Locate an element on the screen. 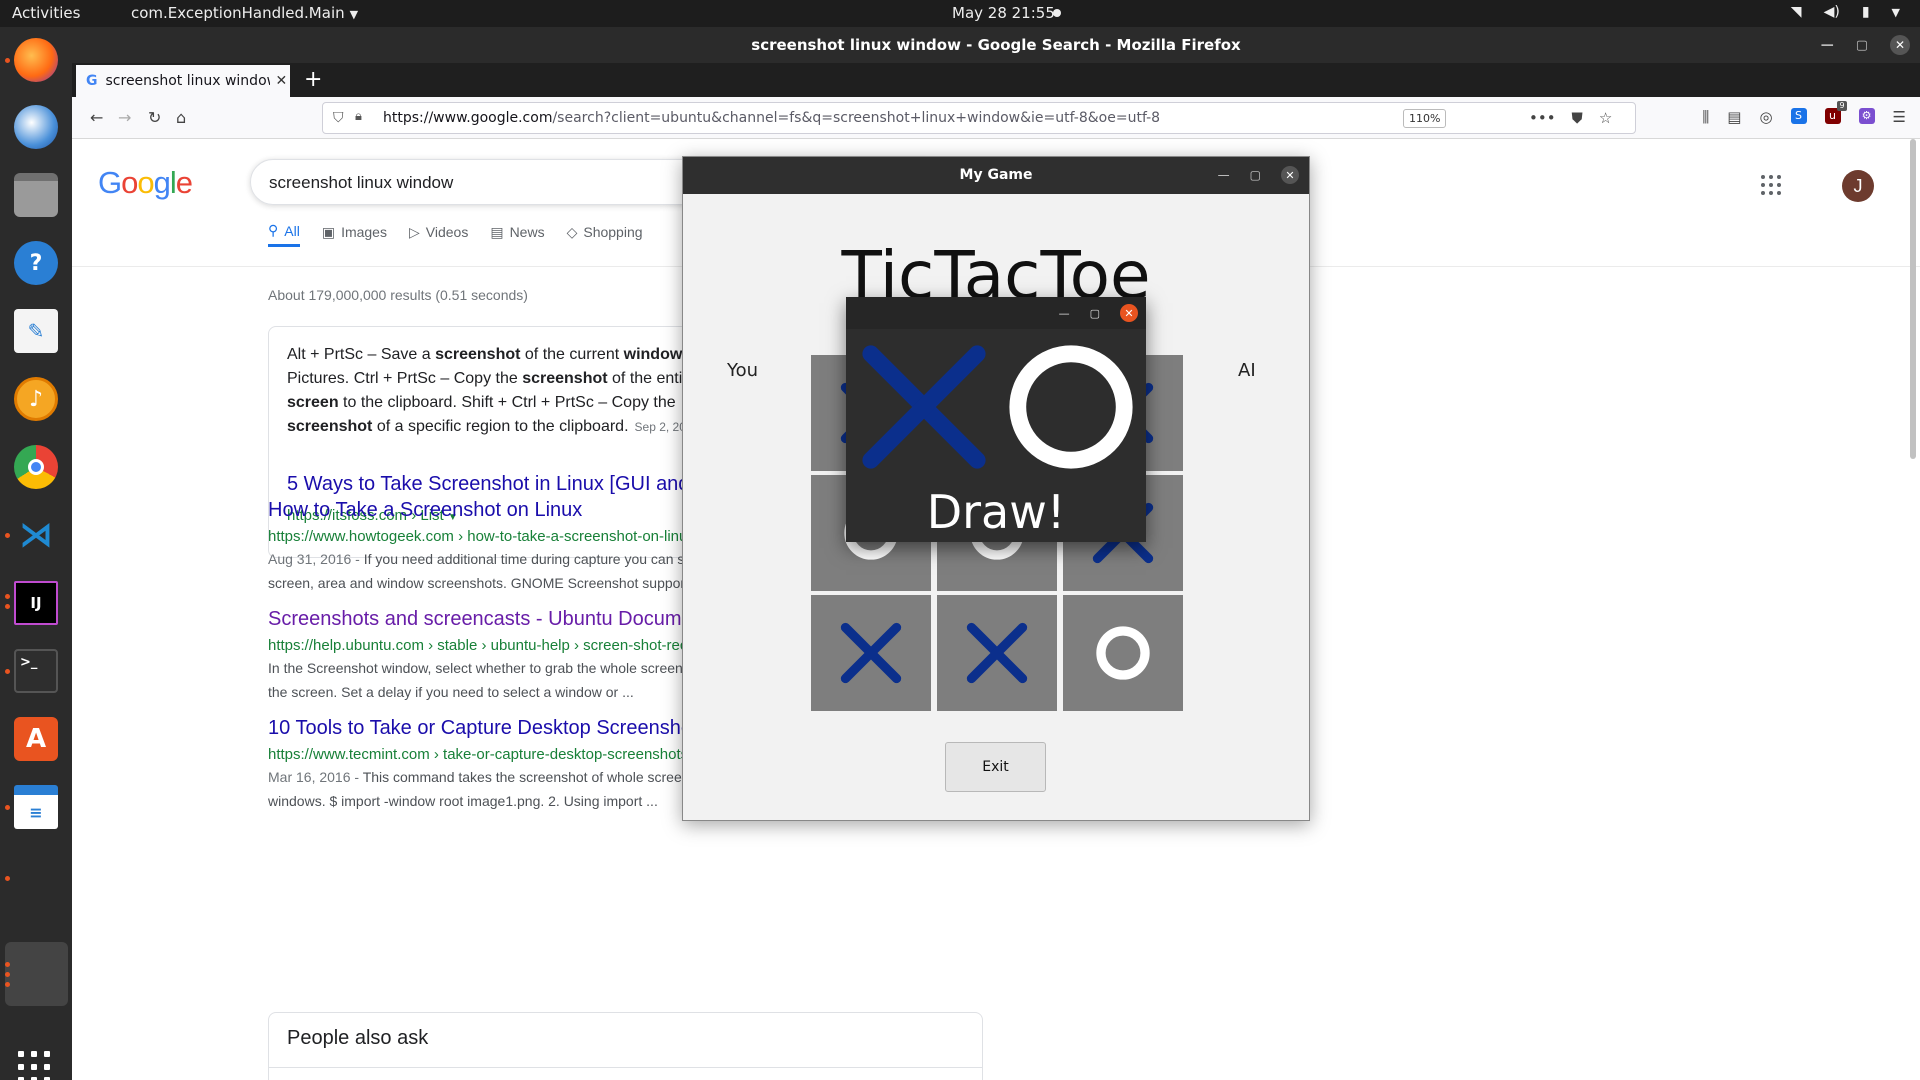 This screenshot has height=1080, width=1920. app-menu: com.ExceptionHandled.Main ▼ is located at coordinates (244, 13).